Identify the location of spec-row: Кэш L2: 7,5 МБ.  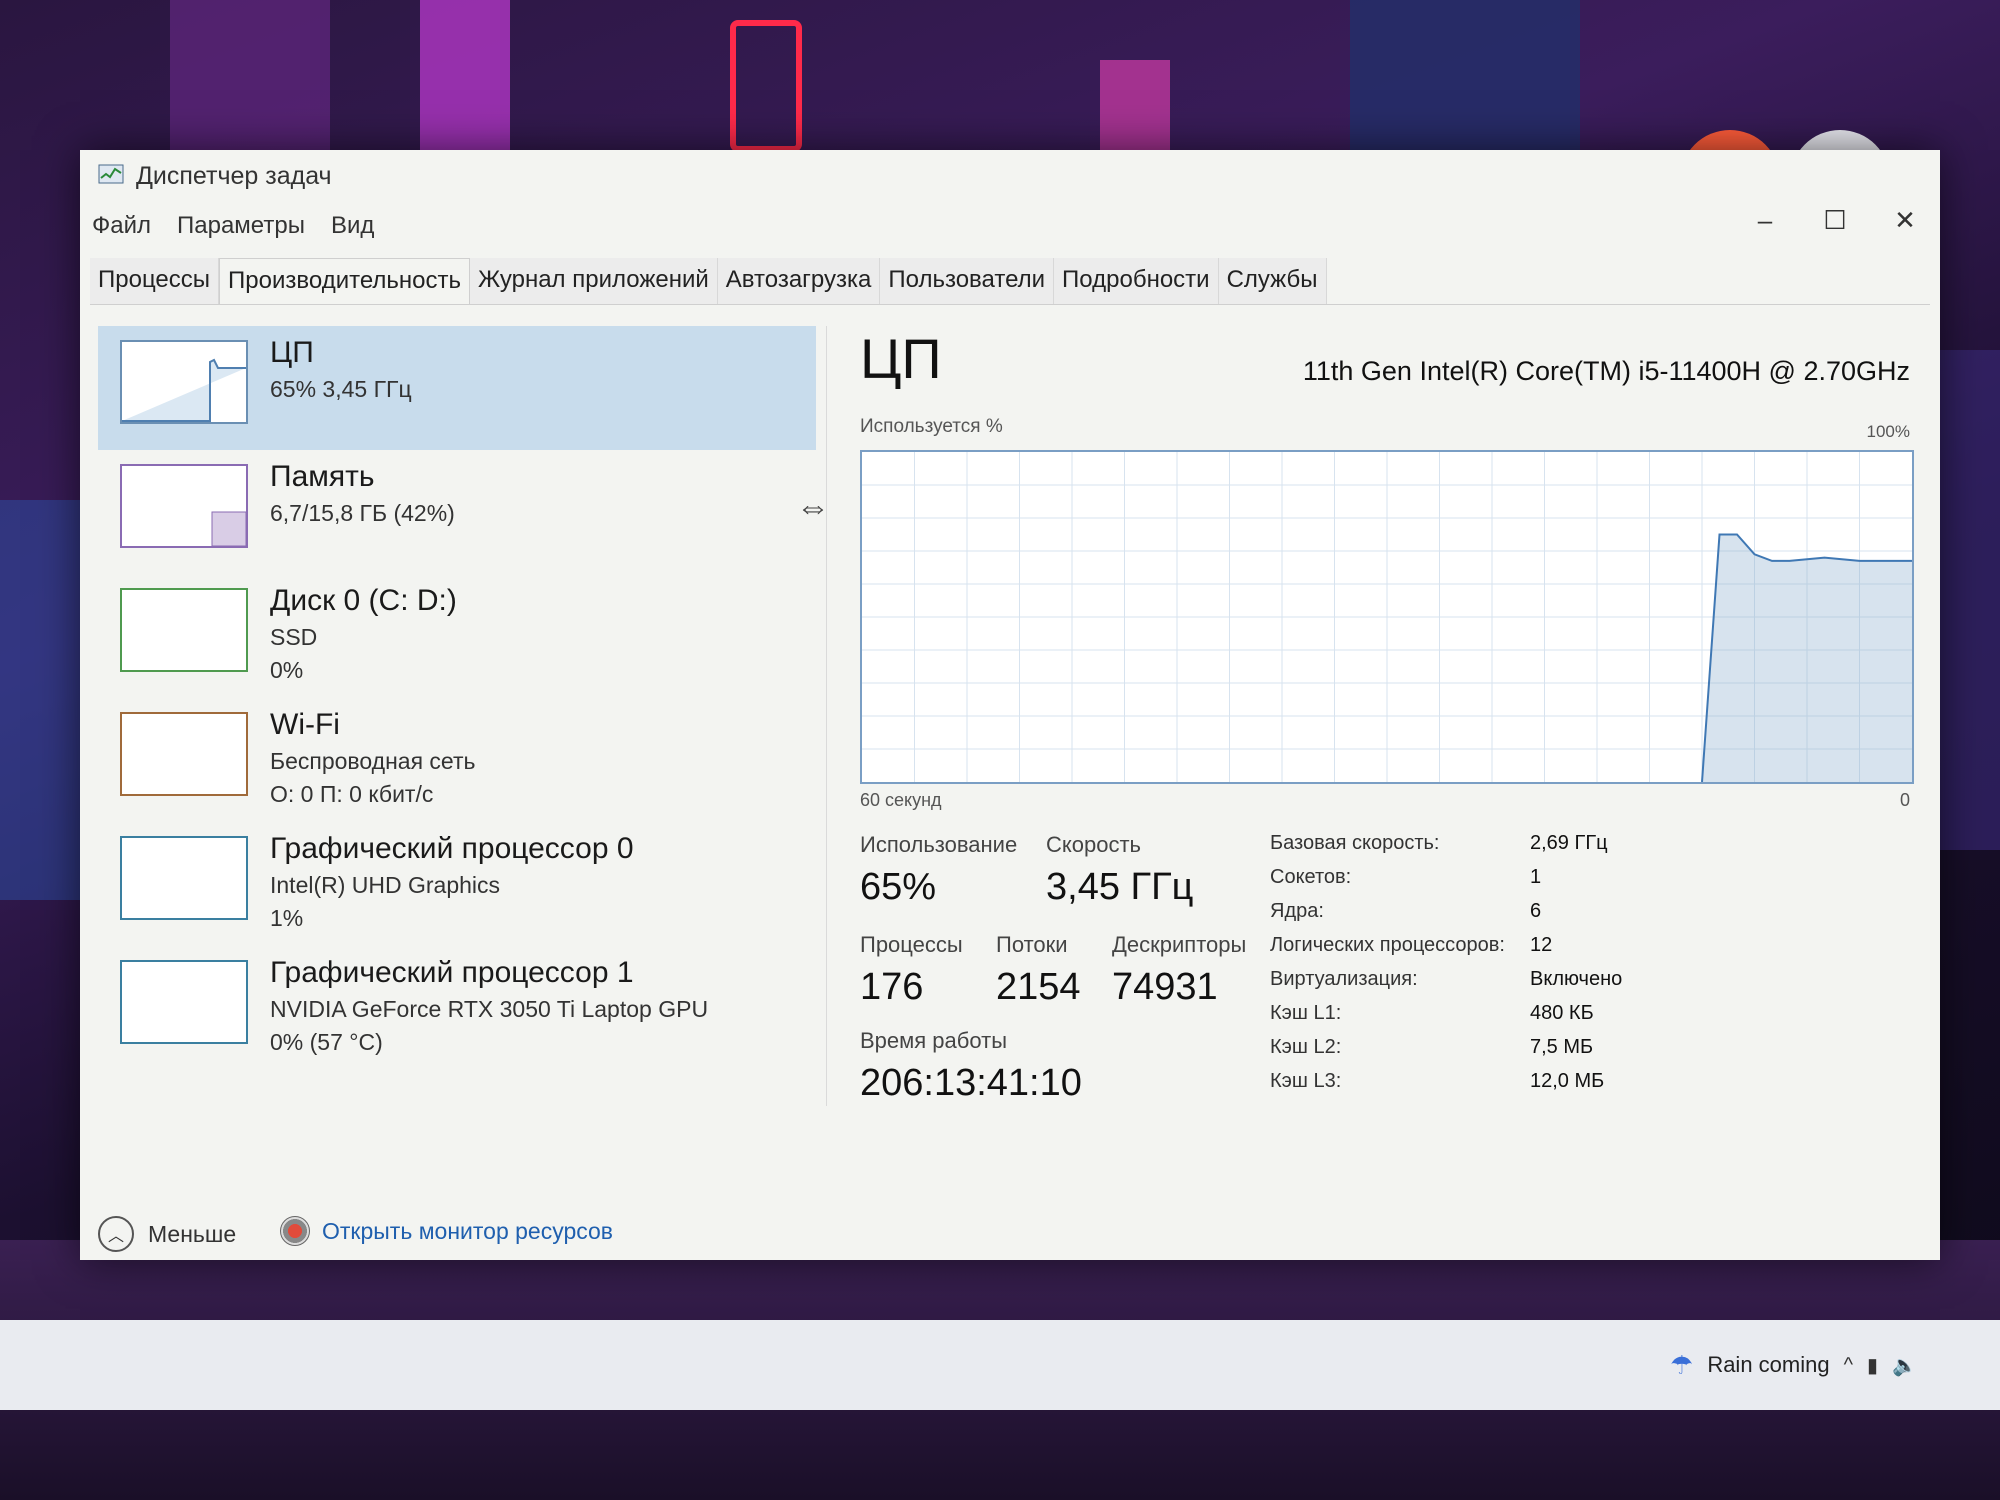
(1490, 1047).